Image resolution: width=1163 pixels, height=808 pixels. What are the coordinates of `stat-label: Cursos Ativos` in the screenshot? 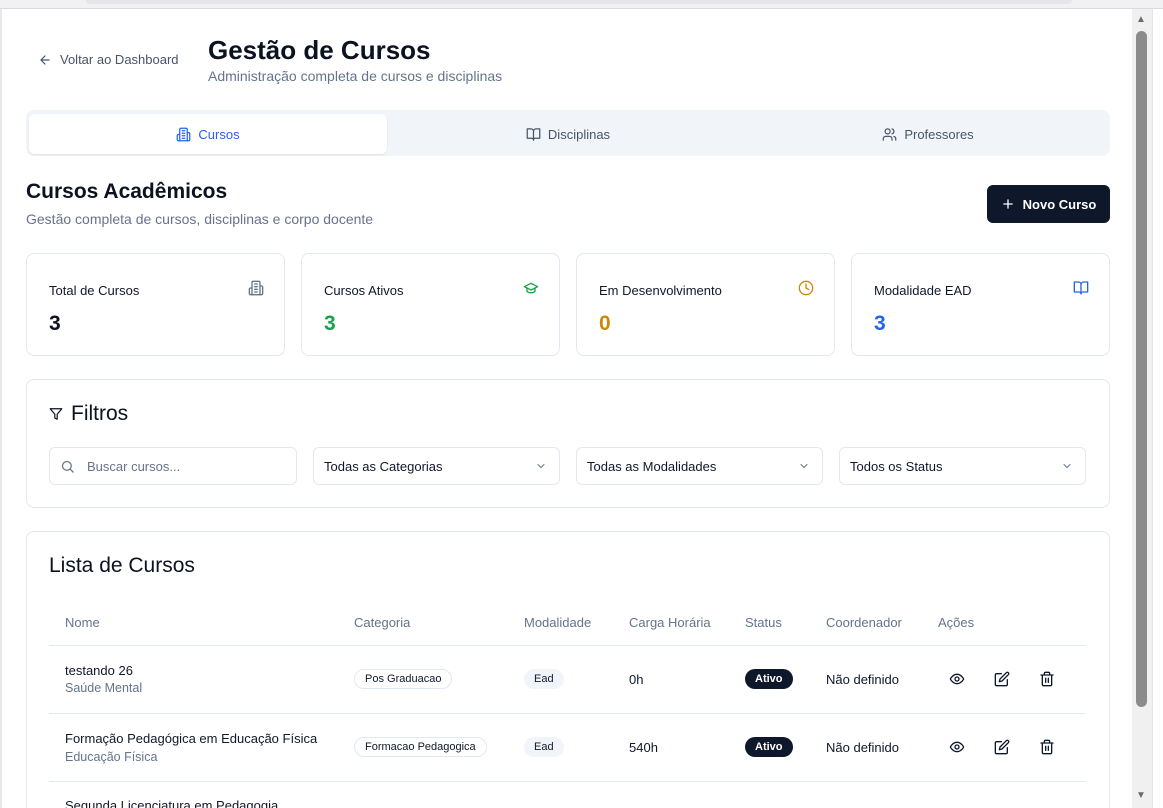 It's located at (364, 290).